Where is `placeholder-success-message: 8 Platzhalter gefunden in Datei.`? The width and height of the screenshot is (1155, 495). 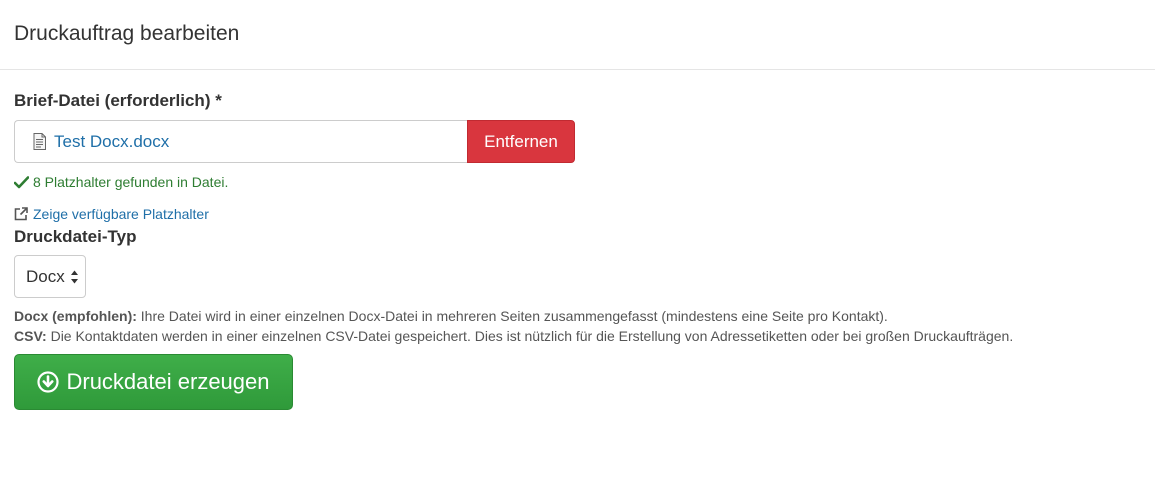 placeholder-success-message: 8 Platzhalter gefunden in Datei. is located at coordinates (574, 182).